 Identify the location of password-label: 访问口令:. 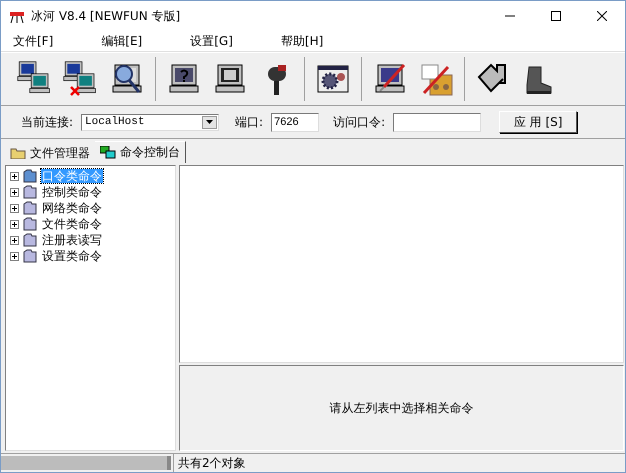
(359, 122).